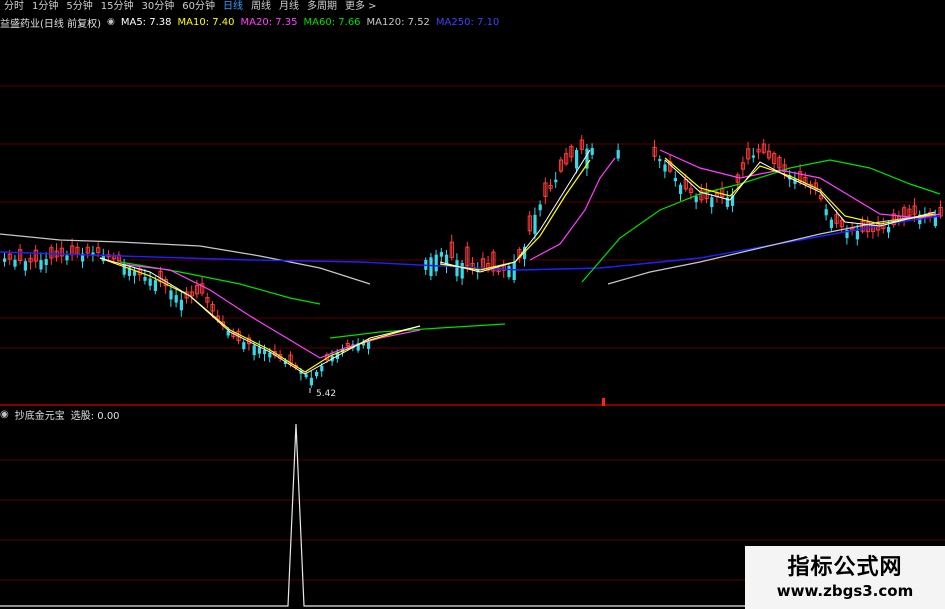  I want to click on ma5-line, so click(515, 211).